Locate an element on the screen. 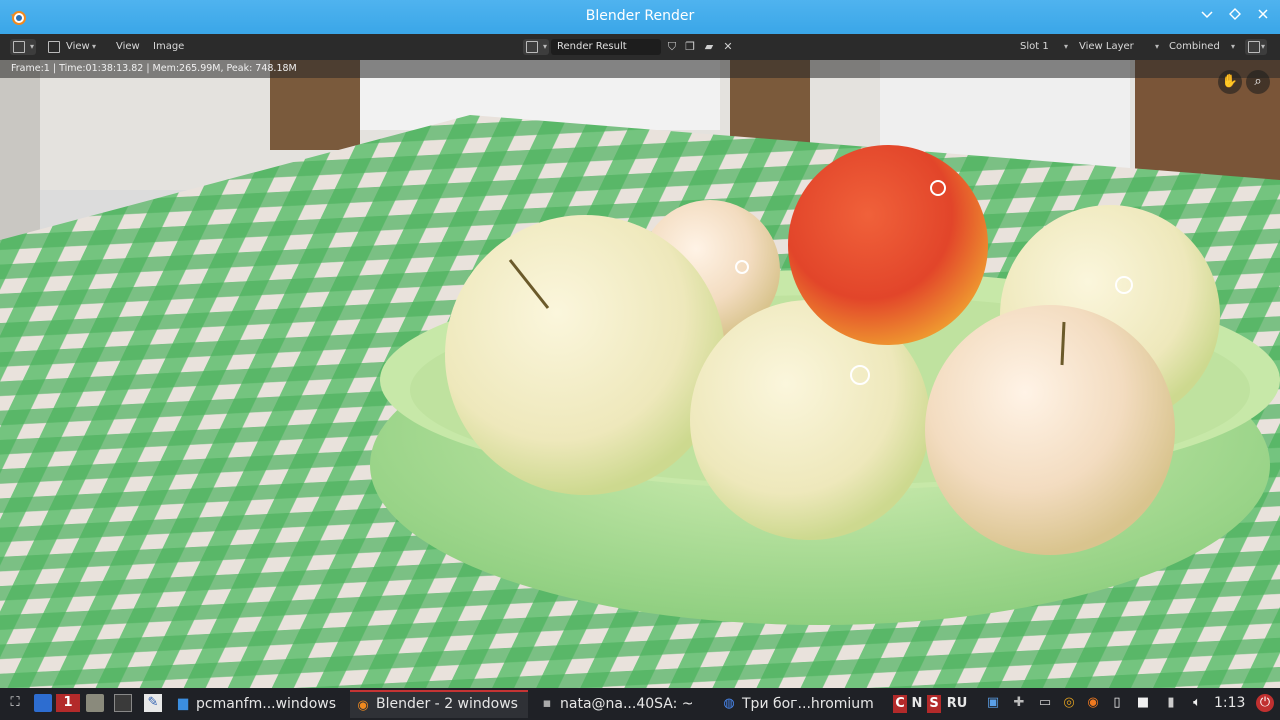 The width and height of the screenshot is (1280, 720). power-manager-icon: ◉ is located at coordinates (1093, 703).